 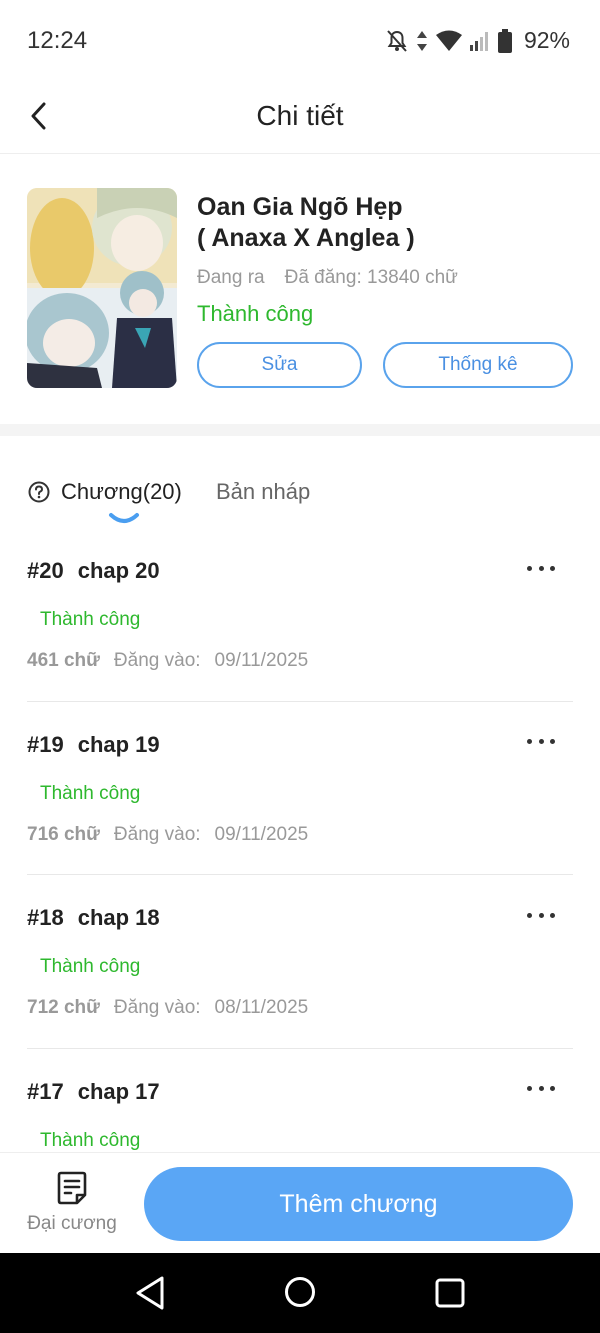 What do you see at coordinates (72, 1188) in the screenshot?
I see `document-list-icon` at bounding box center [72, 1188].